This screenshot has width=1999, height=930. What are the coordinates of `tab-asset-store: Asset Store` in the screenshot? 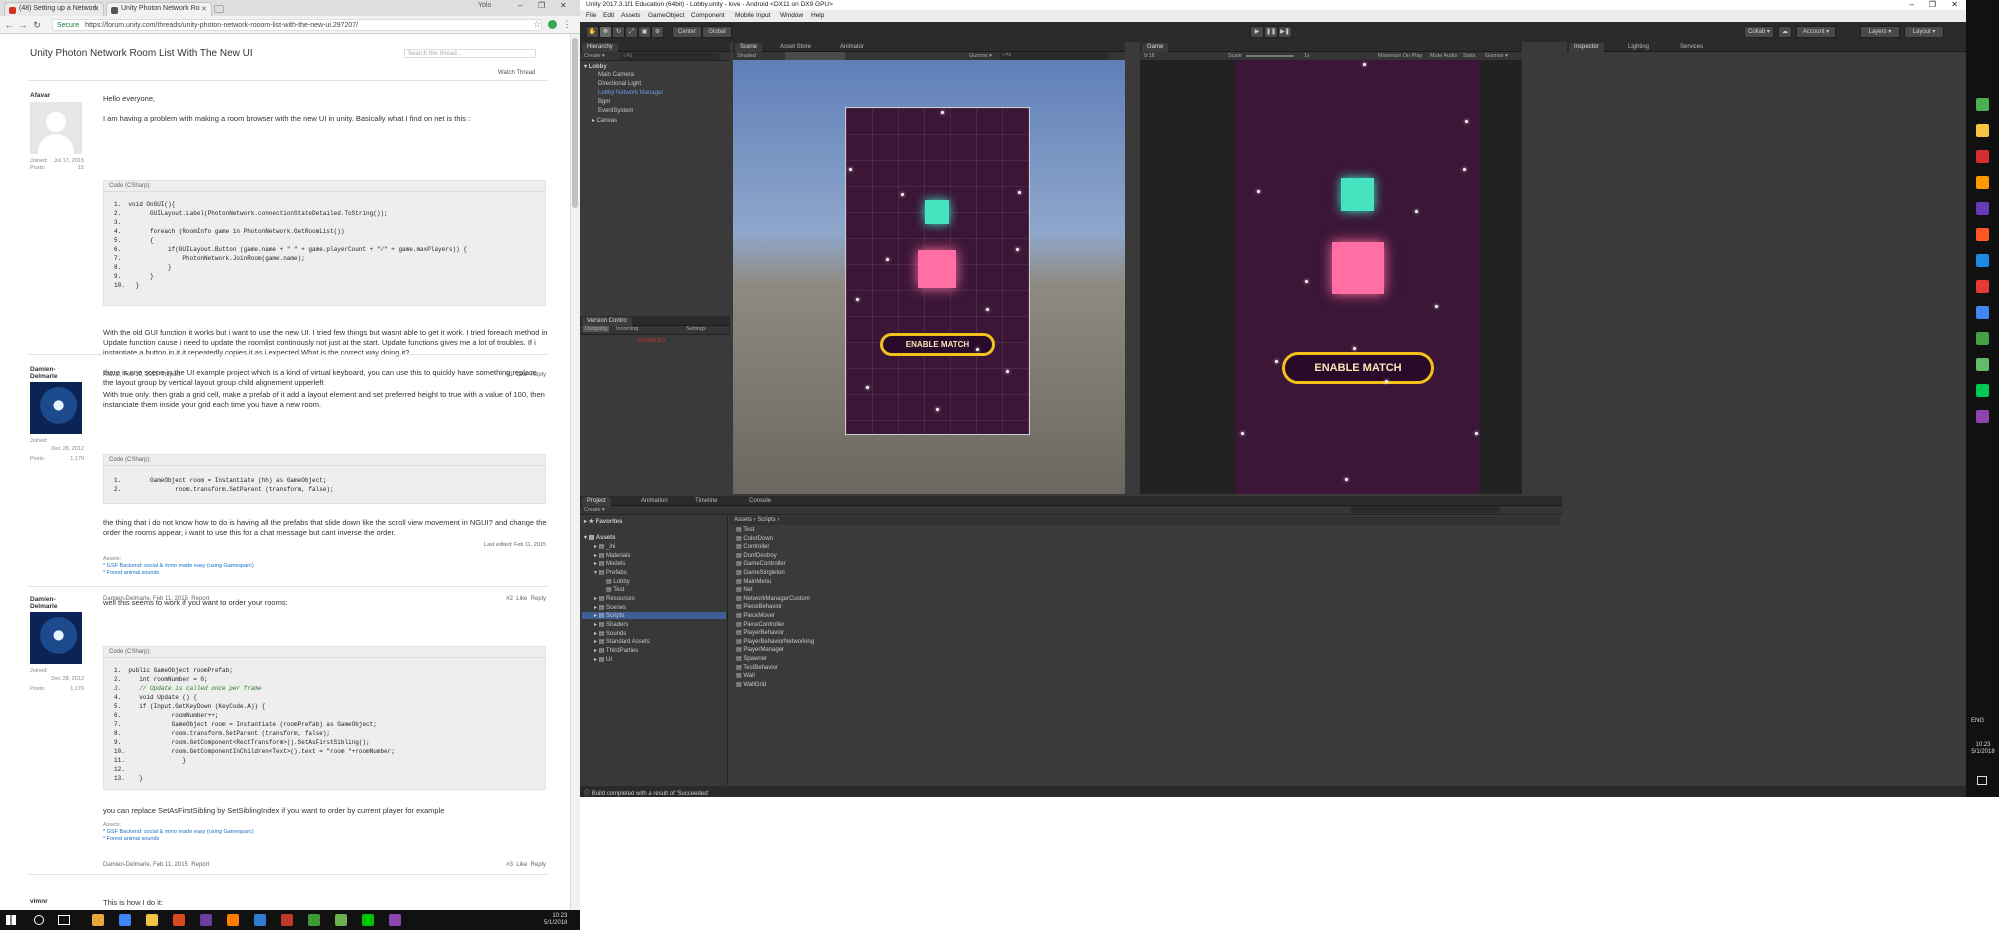 It's located at (795, 47).